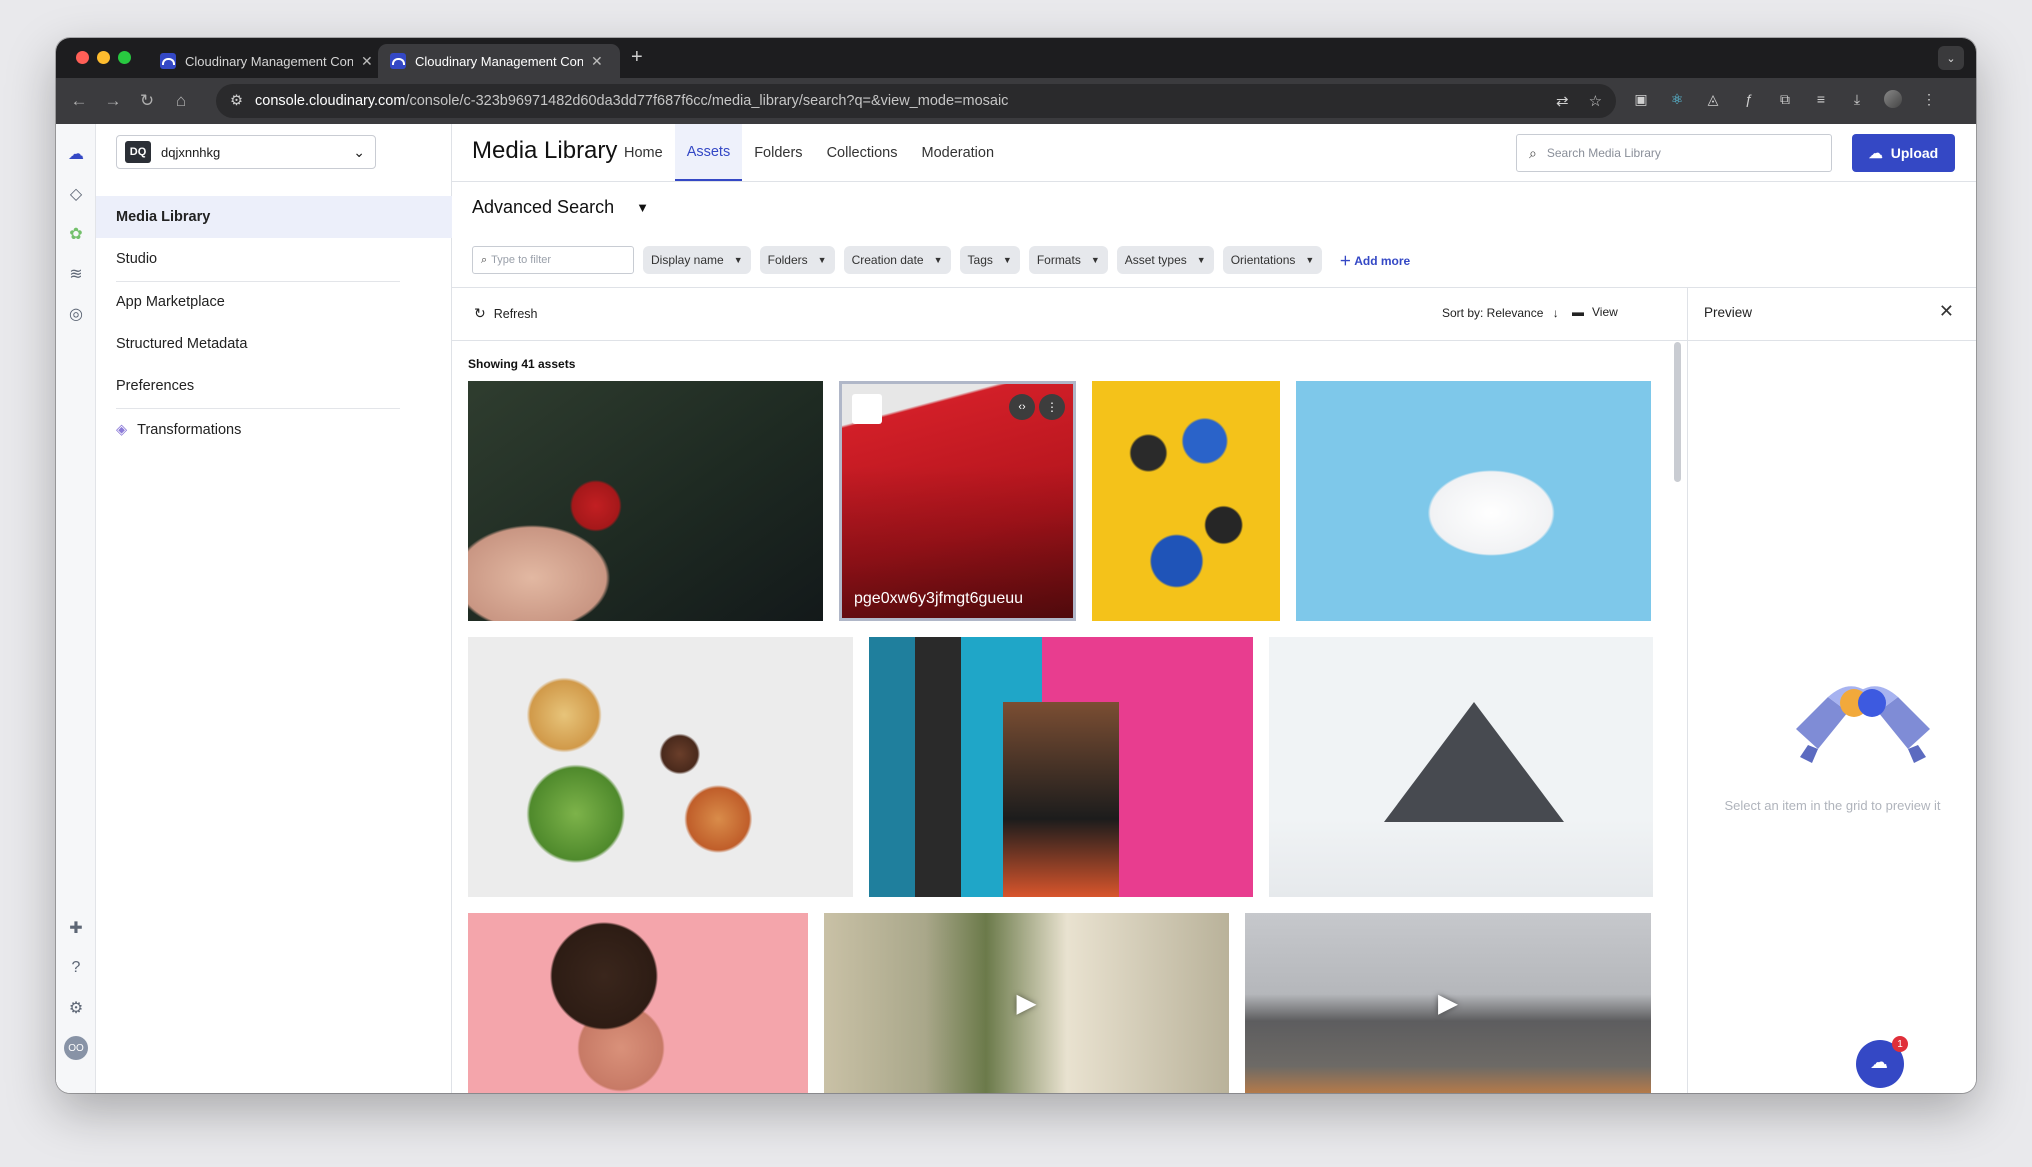  I want to click on video-icon: ≋, so click(76, 274).